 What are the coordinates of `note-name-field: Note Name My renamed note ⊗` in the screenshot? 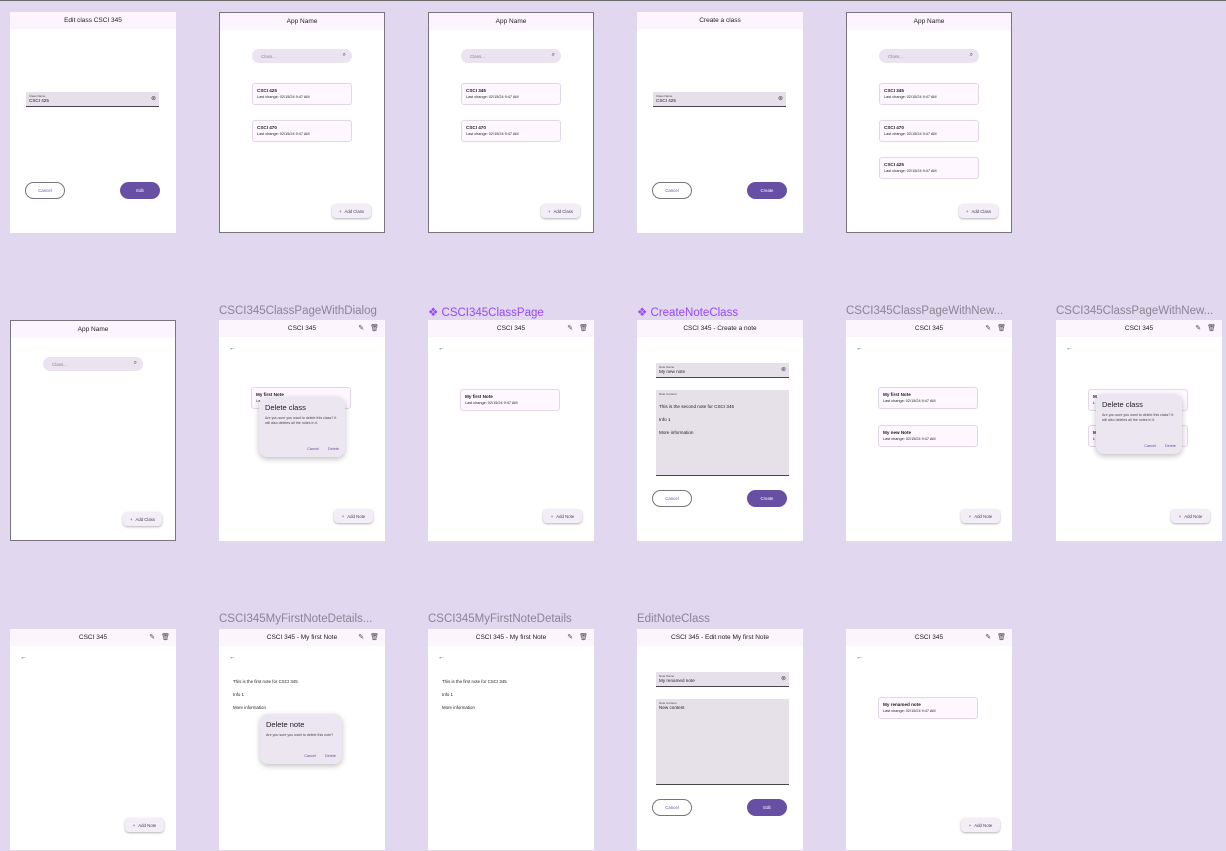 It's located at (722, 679).